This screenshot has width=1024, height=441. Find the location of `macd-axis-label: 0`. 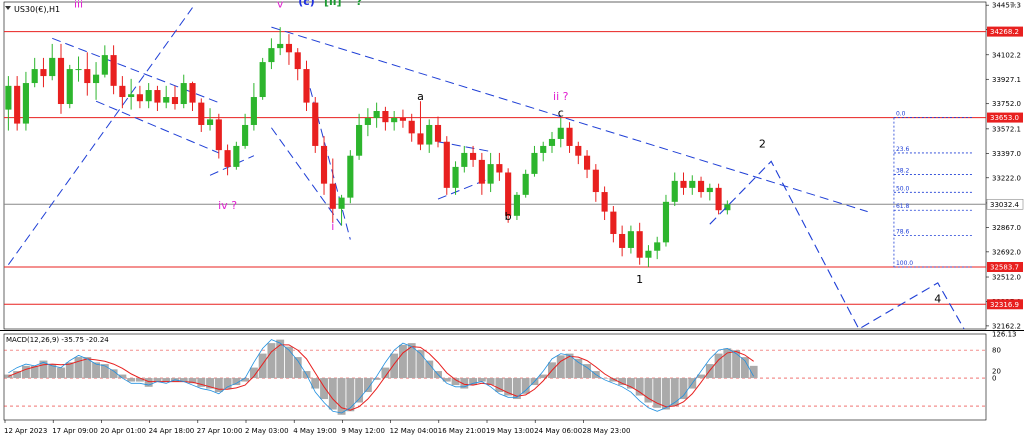

macd-axis-label: 0 is located at coordinates (994, 379).